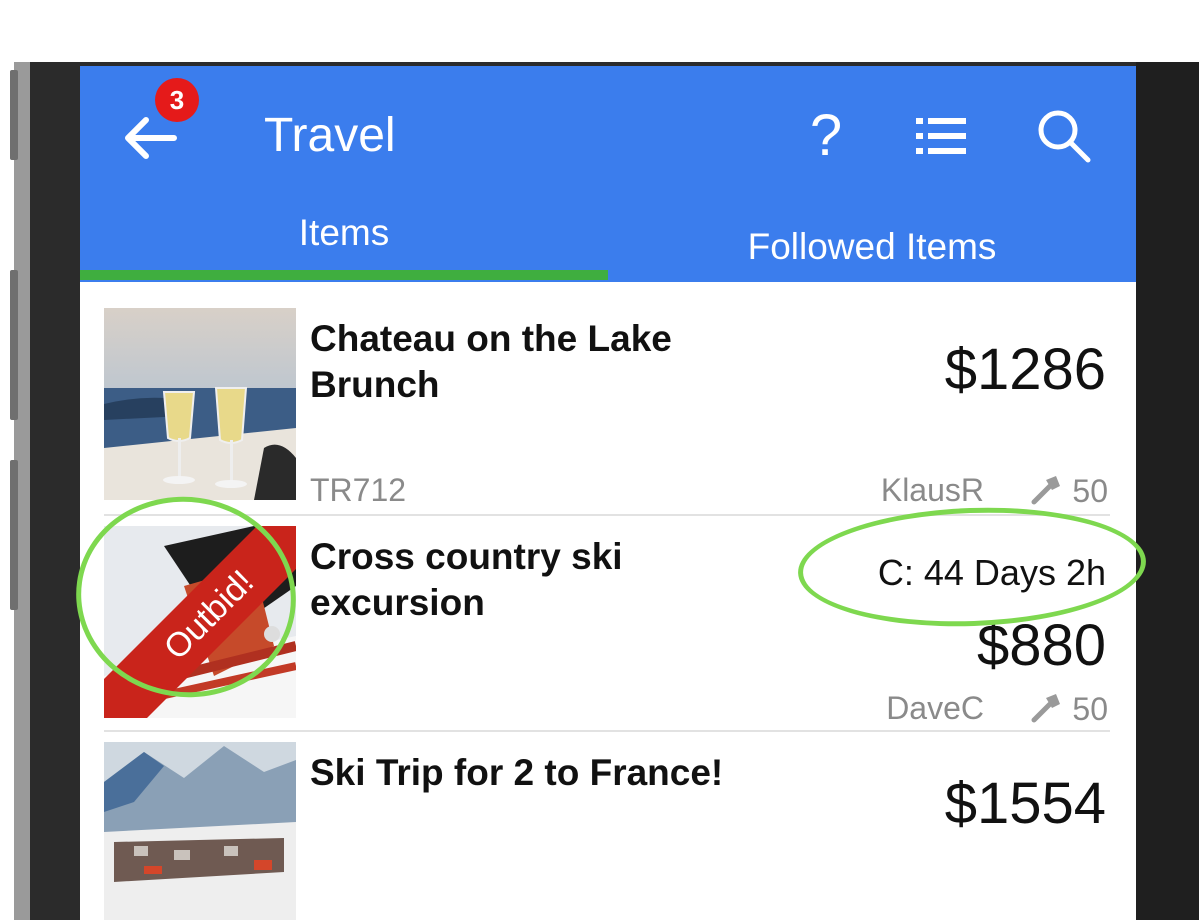  I want to click on page-title: Travel, so click(330, 135).